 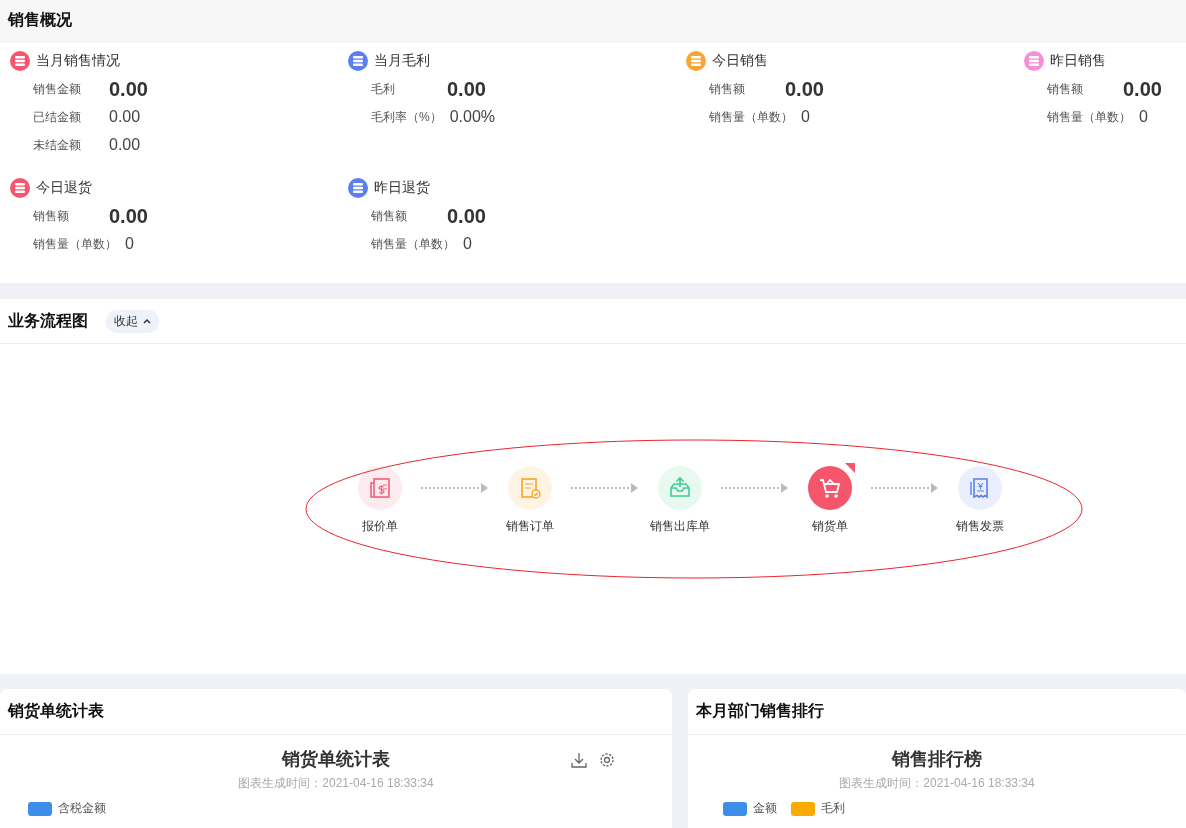 I want to click on corner-flag-icon, so click(x=850, y=468).